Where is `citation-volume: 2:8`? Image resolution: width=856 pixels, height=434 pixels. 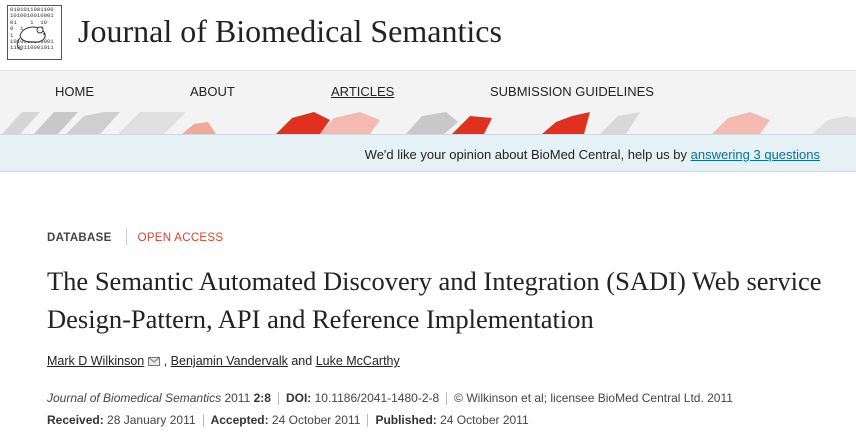 citation-volume: 2:8 is located at coordinates (262, 398).